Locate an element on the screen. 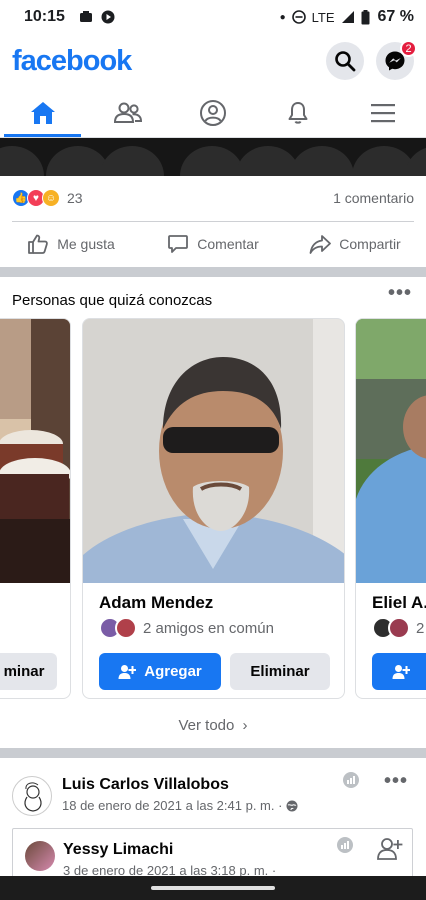  reaction-count: 23 is located at coordinates (75, 198).